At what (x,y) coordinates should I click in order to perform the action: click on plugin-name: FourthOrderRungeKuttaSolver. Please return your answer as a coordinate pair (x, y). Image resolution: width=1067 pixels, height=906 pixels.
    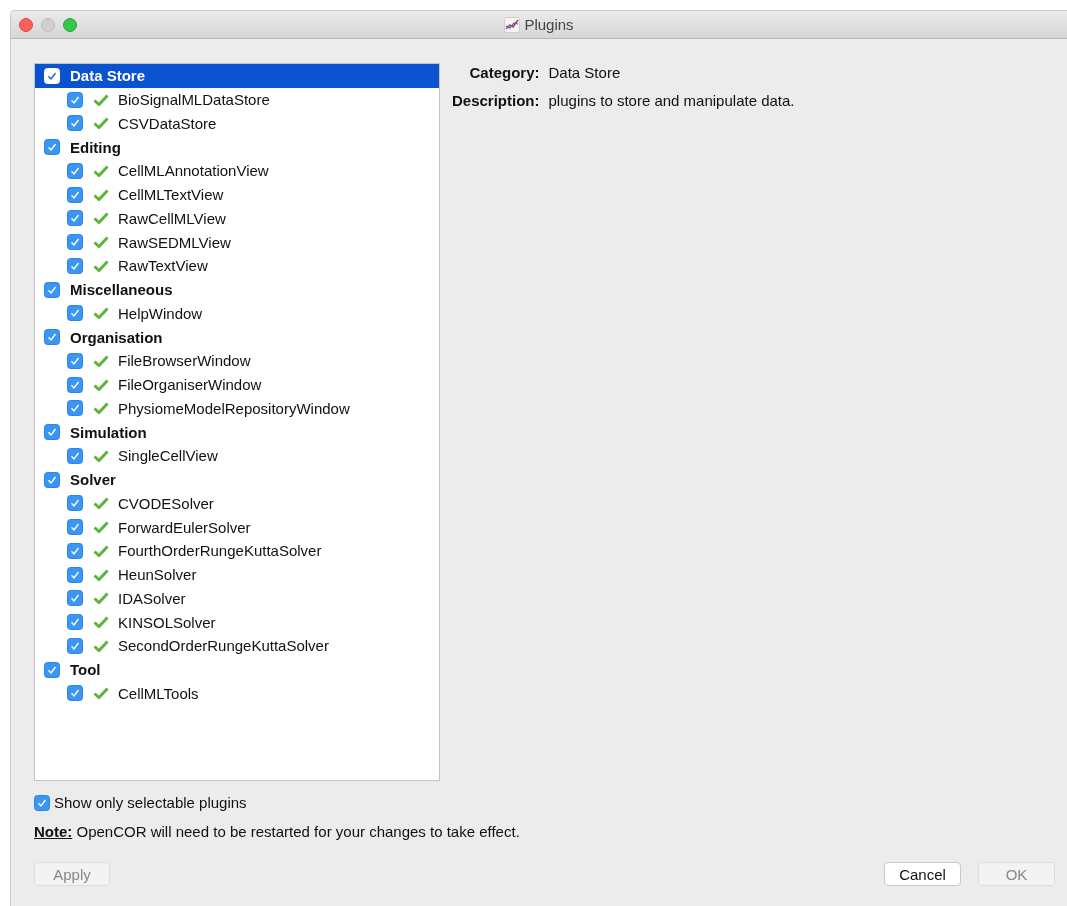
    Looking at the image, I should click on (220, 551).